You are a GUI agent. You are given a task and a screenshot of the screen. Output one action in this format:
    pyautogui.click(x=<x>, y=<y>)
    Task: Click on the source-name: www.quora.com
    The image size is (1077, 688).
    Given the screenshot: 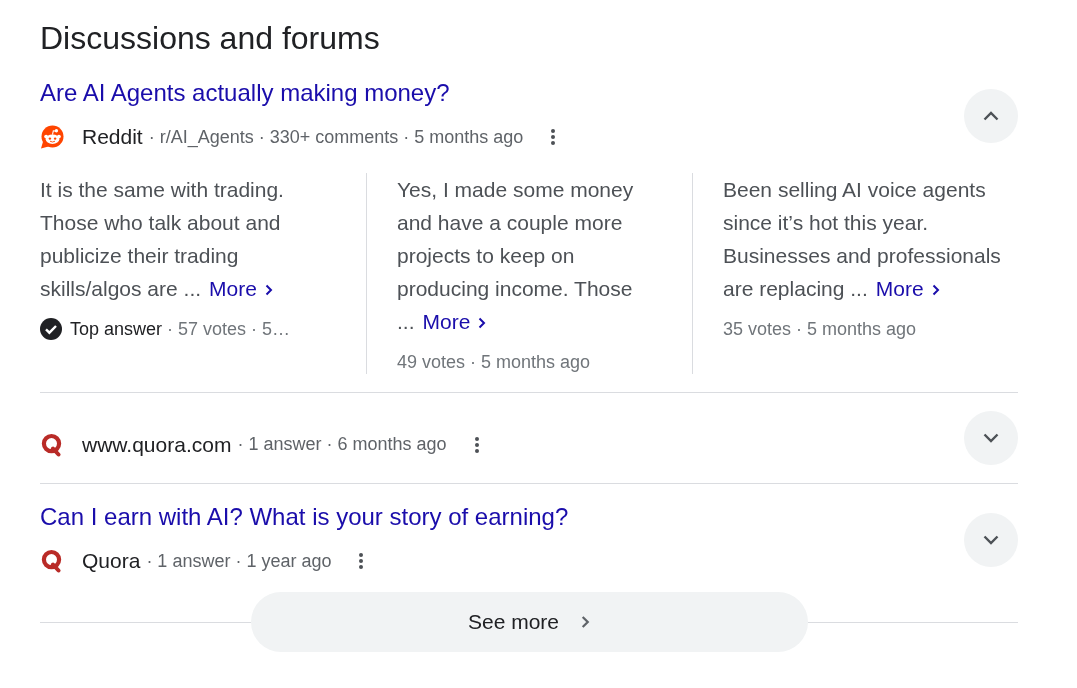 What is the action you would take?
    pyautogui.click(x=157, y=444)
    